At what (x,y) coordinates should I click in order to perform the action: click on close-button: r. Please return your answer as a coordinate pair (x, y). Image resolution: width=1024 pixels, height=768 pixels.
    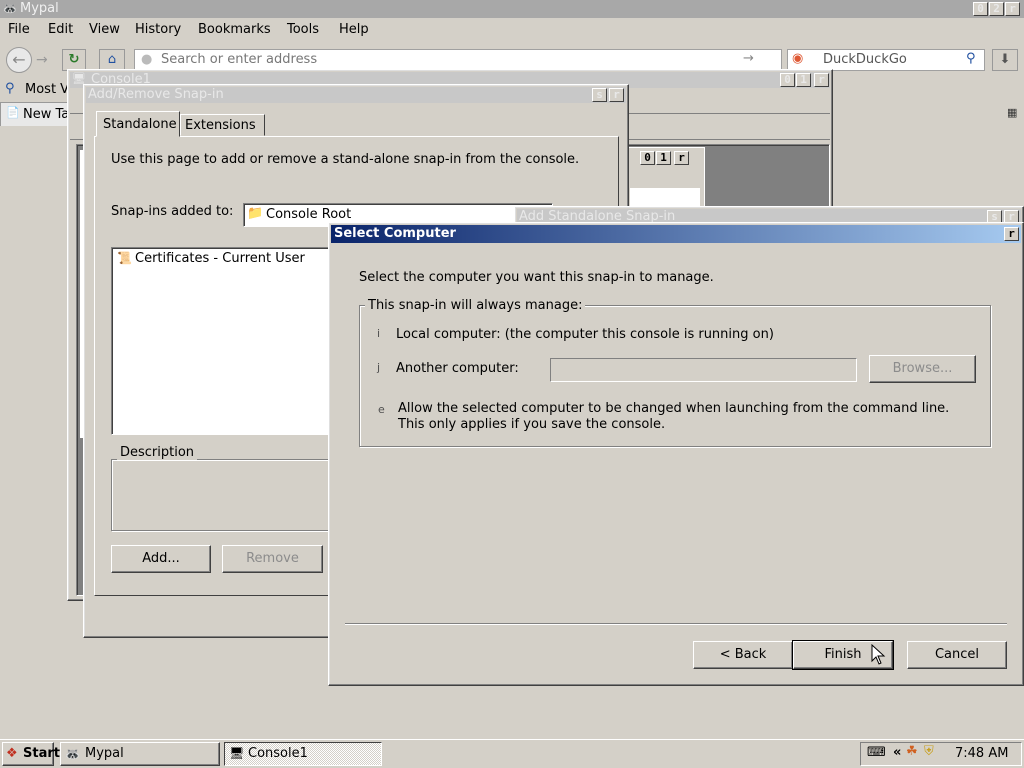
    Looking at the image, I should click on (1012, 9).